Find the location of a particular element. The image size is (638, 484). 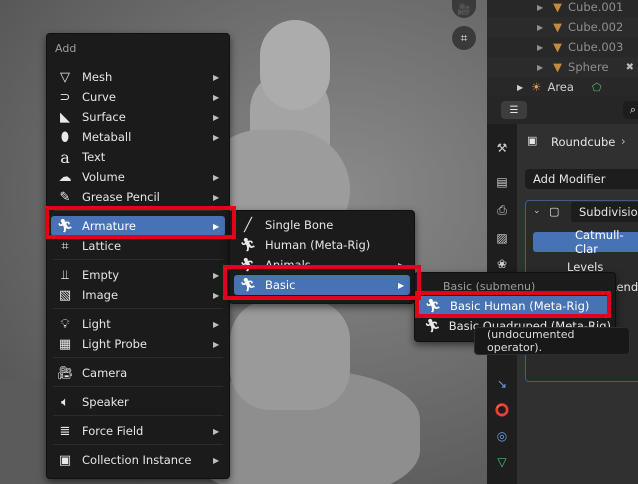

chevron-right-icon: › is located at coordinates (623, 141).